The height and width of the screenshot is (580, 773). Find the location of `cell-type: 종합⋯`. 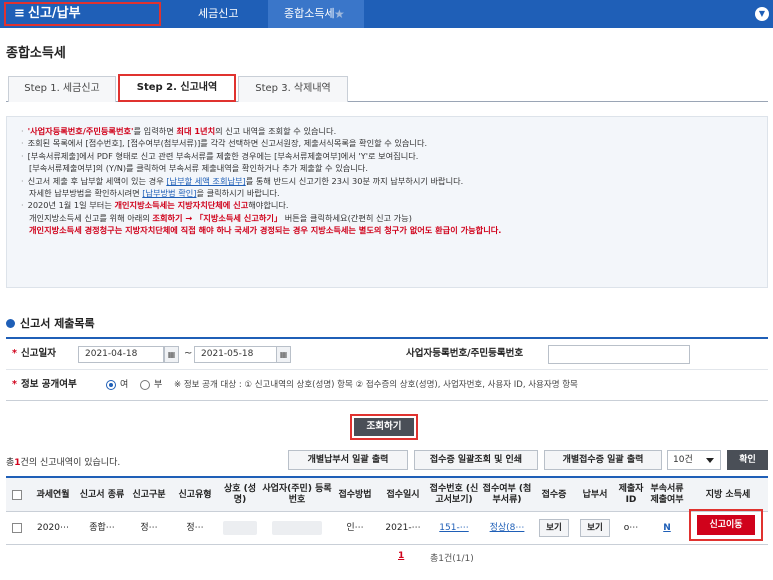

cell-type: 종합⋯ is located at coordinates (102, 528).